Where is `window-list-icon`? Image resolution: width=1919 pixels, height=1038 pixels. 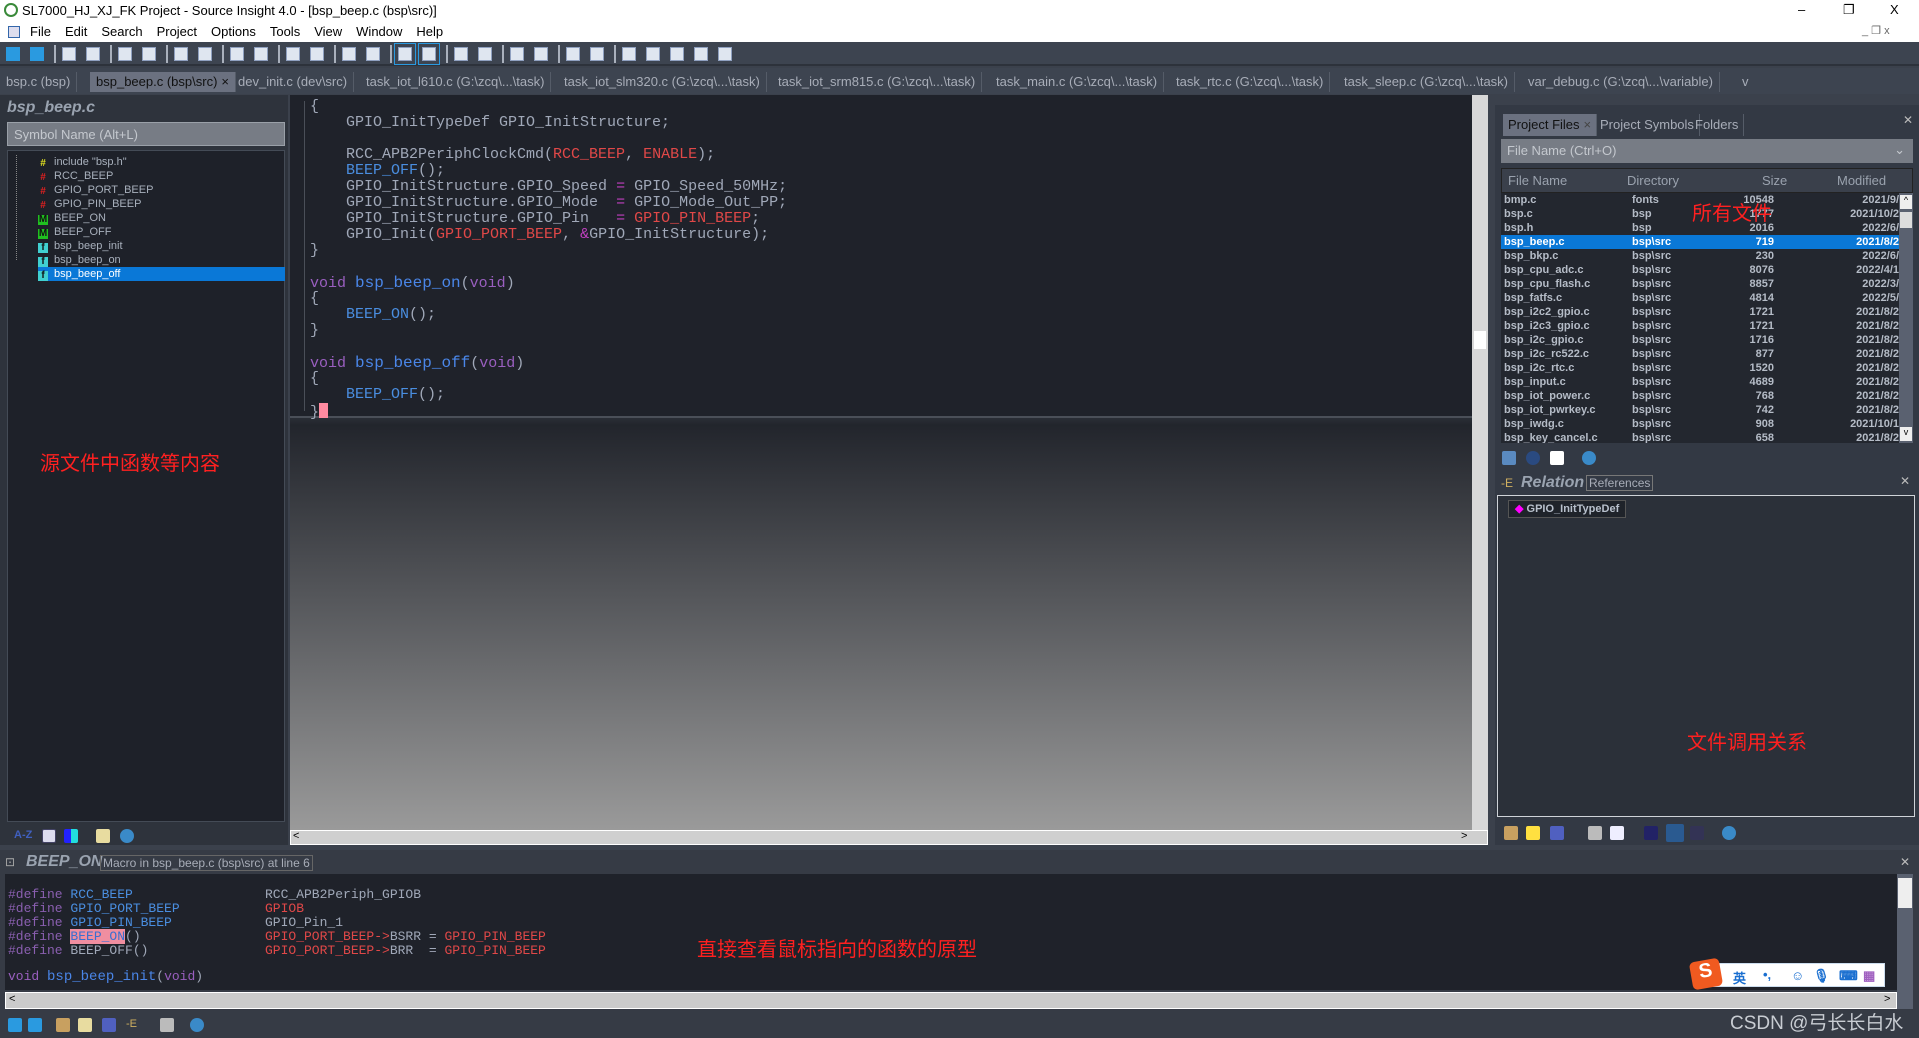
window-list-icon is located at coordinates (373, 54).